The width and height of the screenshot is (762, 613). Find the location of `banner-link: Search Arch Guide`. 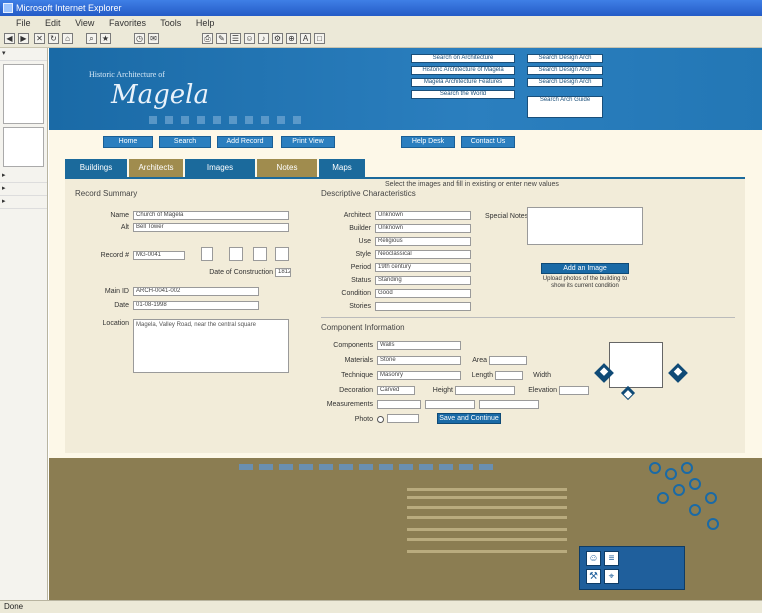

banner-link: Search Arch Guide is located at coordinates (565, 107).